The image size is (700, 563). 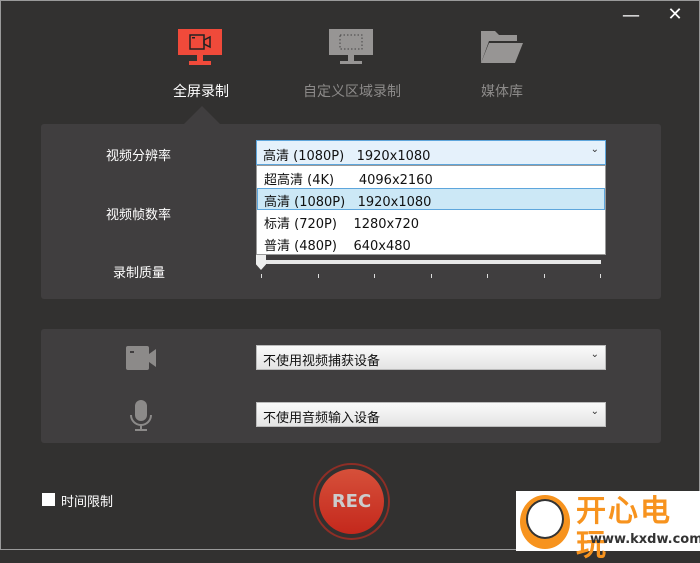 I want to click on active-tab-indicator, so click(x=202, y=115).